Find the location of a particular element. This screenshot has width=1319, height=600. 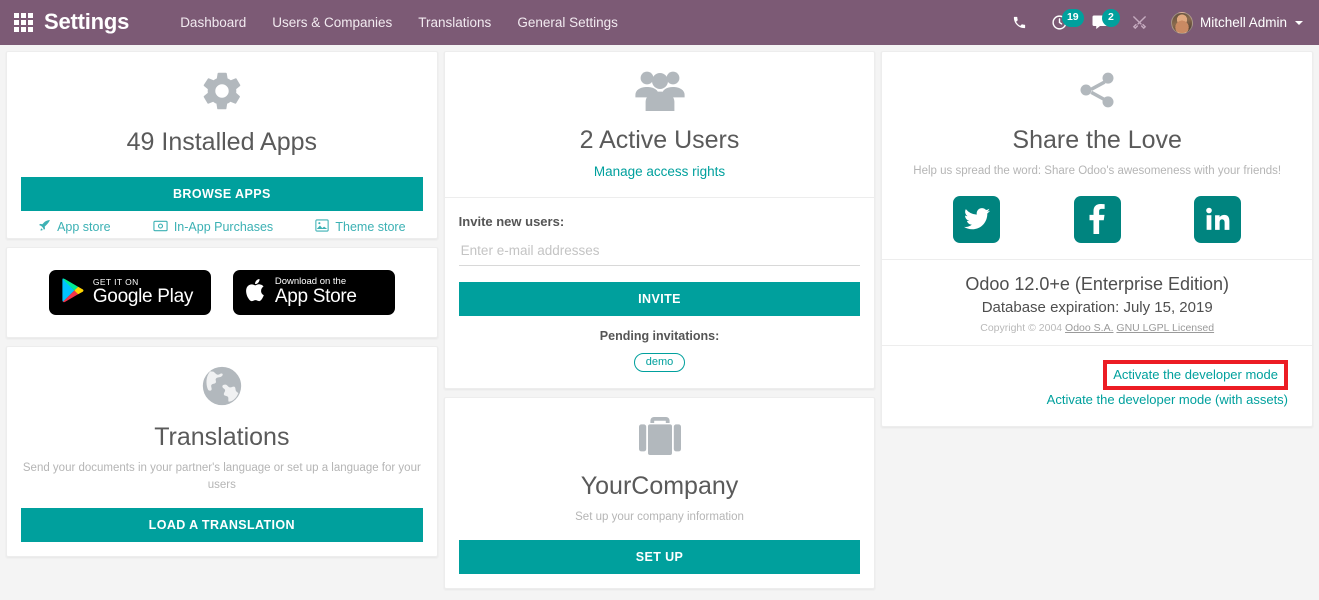

users-group-icon is located at coordinates (660, 92).